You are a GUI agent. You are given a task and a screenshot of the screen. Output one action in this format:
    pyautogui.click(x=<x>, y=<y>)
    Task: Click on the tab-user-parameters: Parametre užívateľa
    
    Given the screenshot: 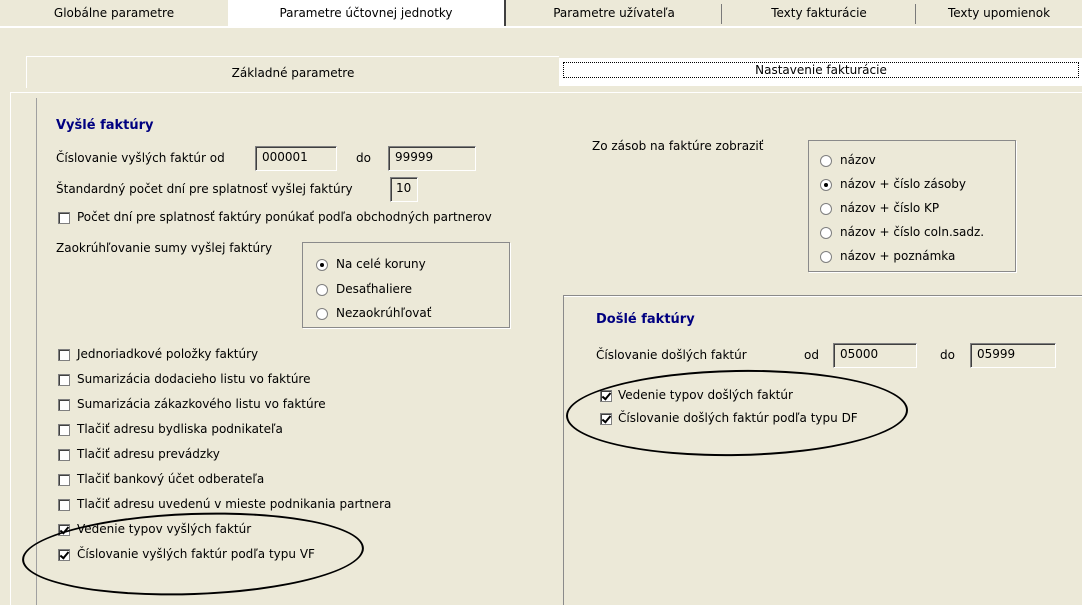 What is the action you would take?
    pyautogui.click(x=614, y=13)
    